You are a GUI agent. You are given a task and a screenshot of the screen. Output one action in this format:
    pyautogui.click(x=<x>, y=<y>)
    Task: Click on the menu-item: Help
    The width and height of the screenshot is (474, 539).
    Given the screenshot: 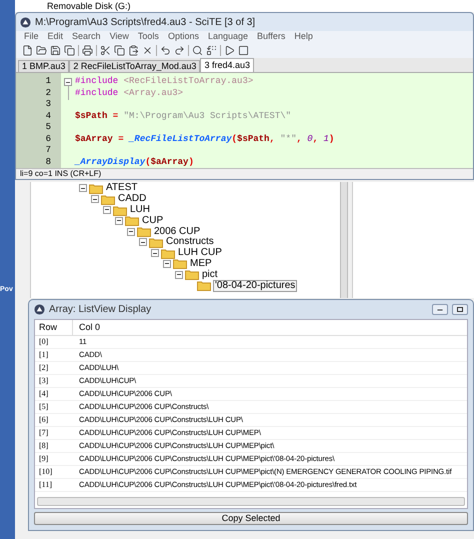 What is the action you would take?
    pyautogui.click(x=303, y=37)
    